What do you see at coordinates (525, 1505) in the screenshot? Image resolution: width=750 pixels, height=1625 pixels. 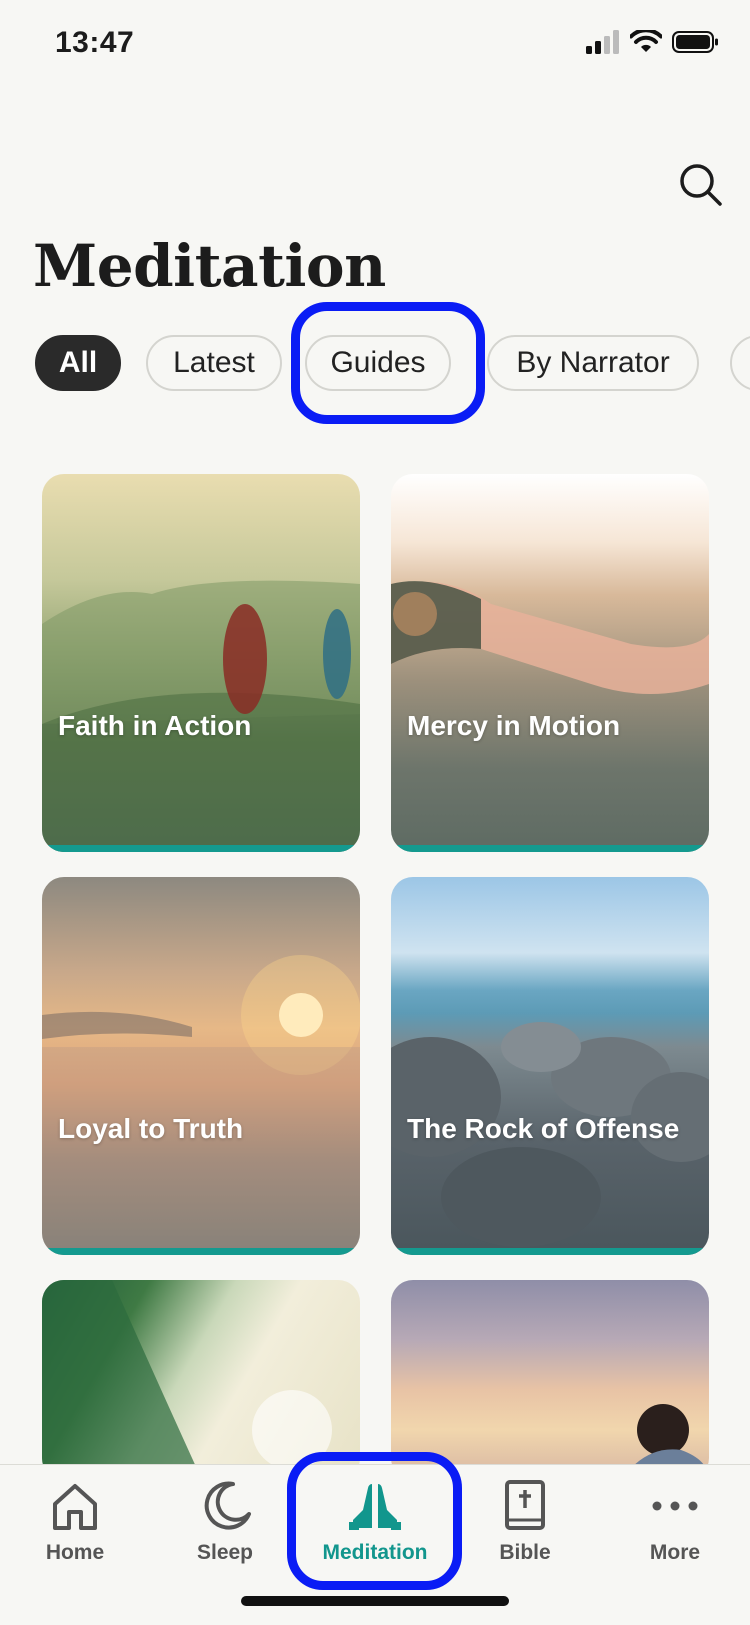 I see `bible-icon` at bounding box center [525, 1505].